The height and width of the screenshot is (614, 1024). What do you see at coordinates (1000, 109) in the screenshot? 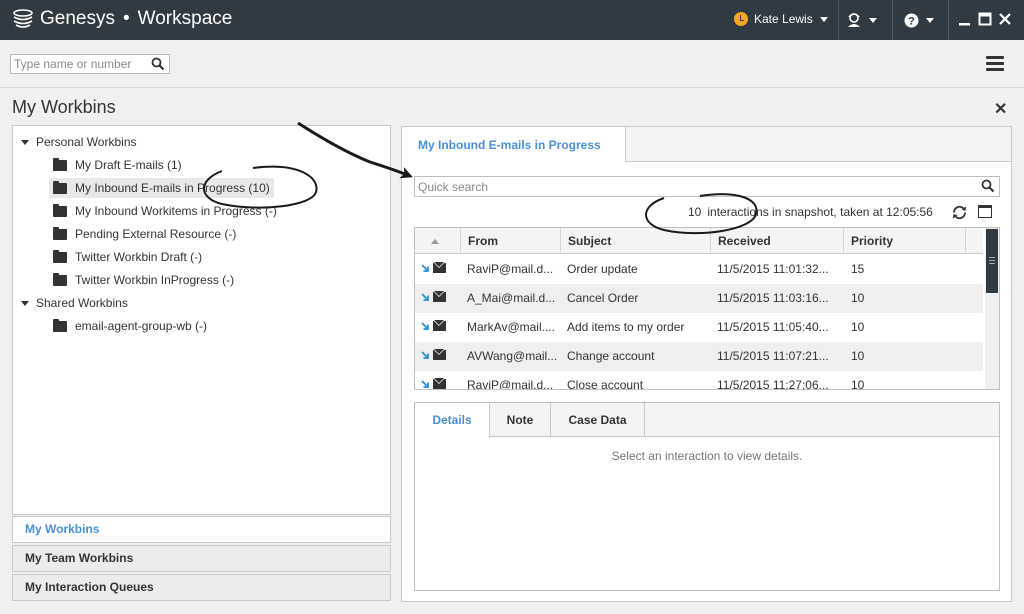
I see `close-view-button: ✕` at bounding box center [1000, 109].